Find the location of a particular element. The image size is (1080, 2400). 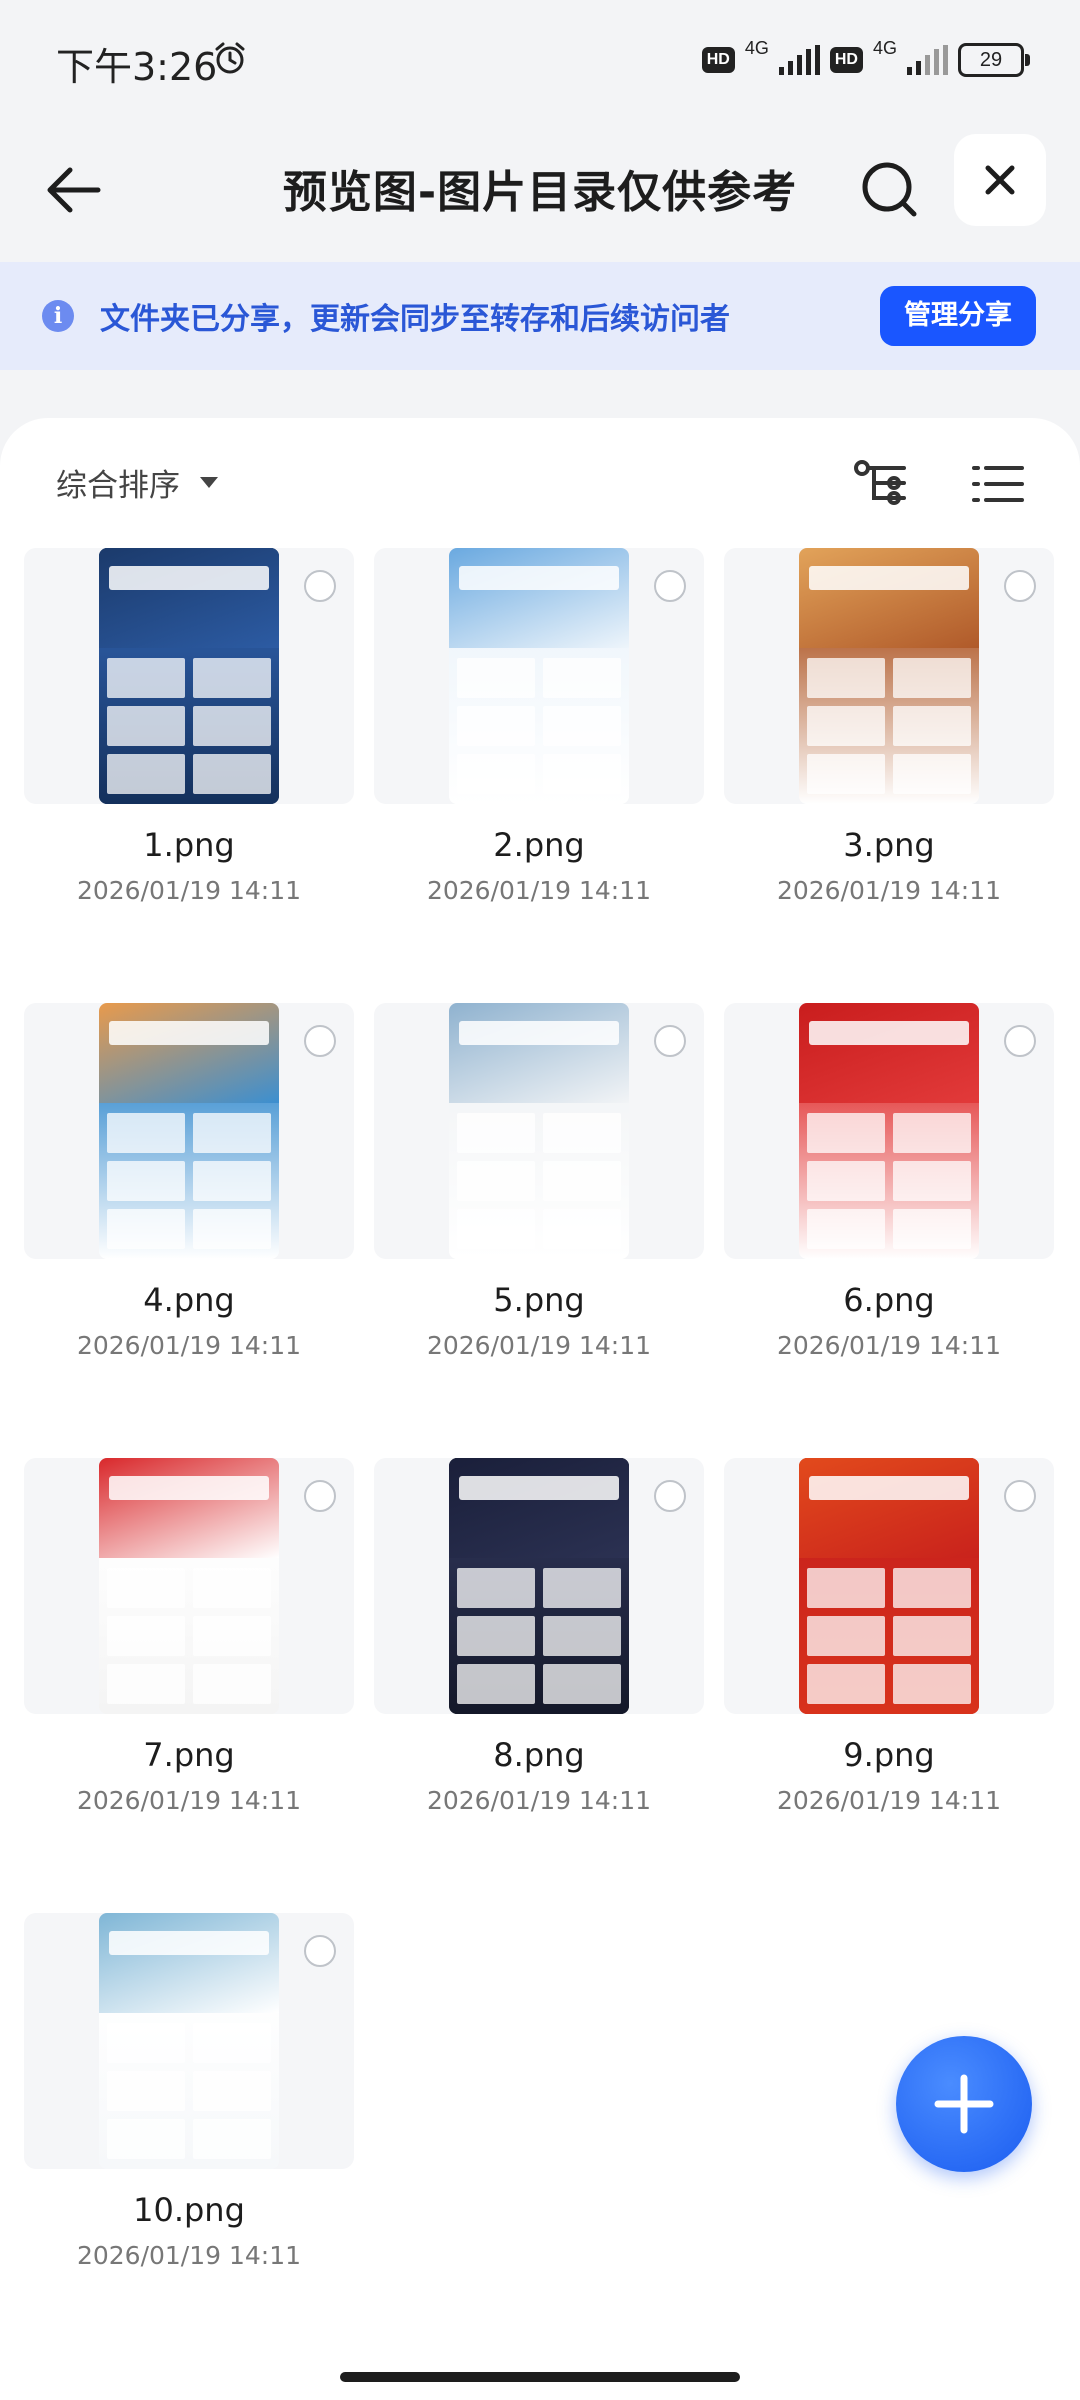

file-item: 9.png 2026/01/19 14:11 is located at coordinates (889, 1668).